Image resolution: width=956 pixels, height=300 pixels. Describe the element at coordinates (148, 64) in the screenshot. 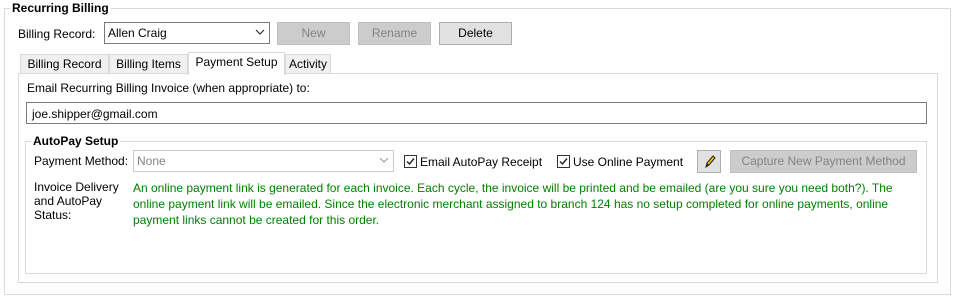

I see `tab-billing-items: Billing Items` at that location.